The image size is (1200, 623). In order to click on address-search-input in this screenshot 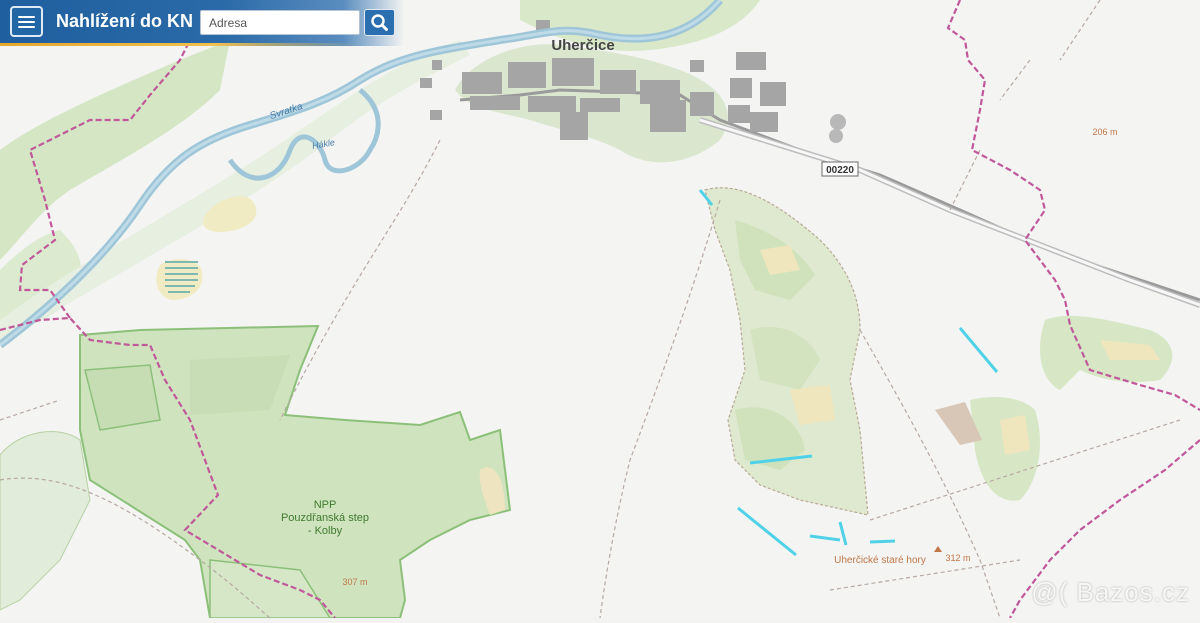, I will do `click(280, 22)`.